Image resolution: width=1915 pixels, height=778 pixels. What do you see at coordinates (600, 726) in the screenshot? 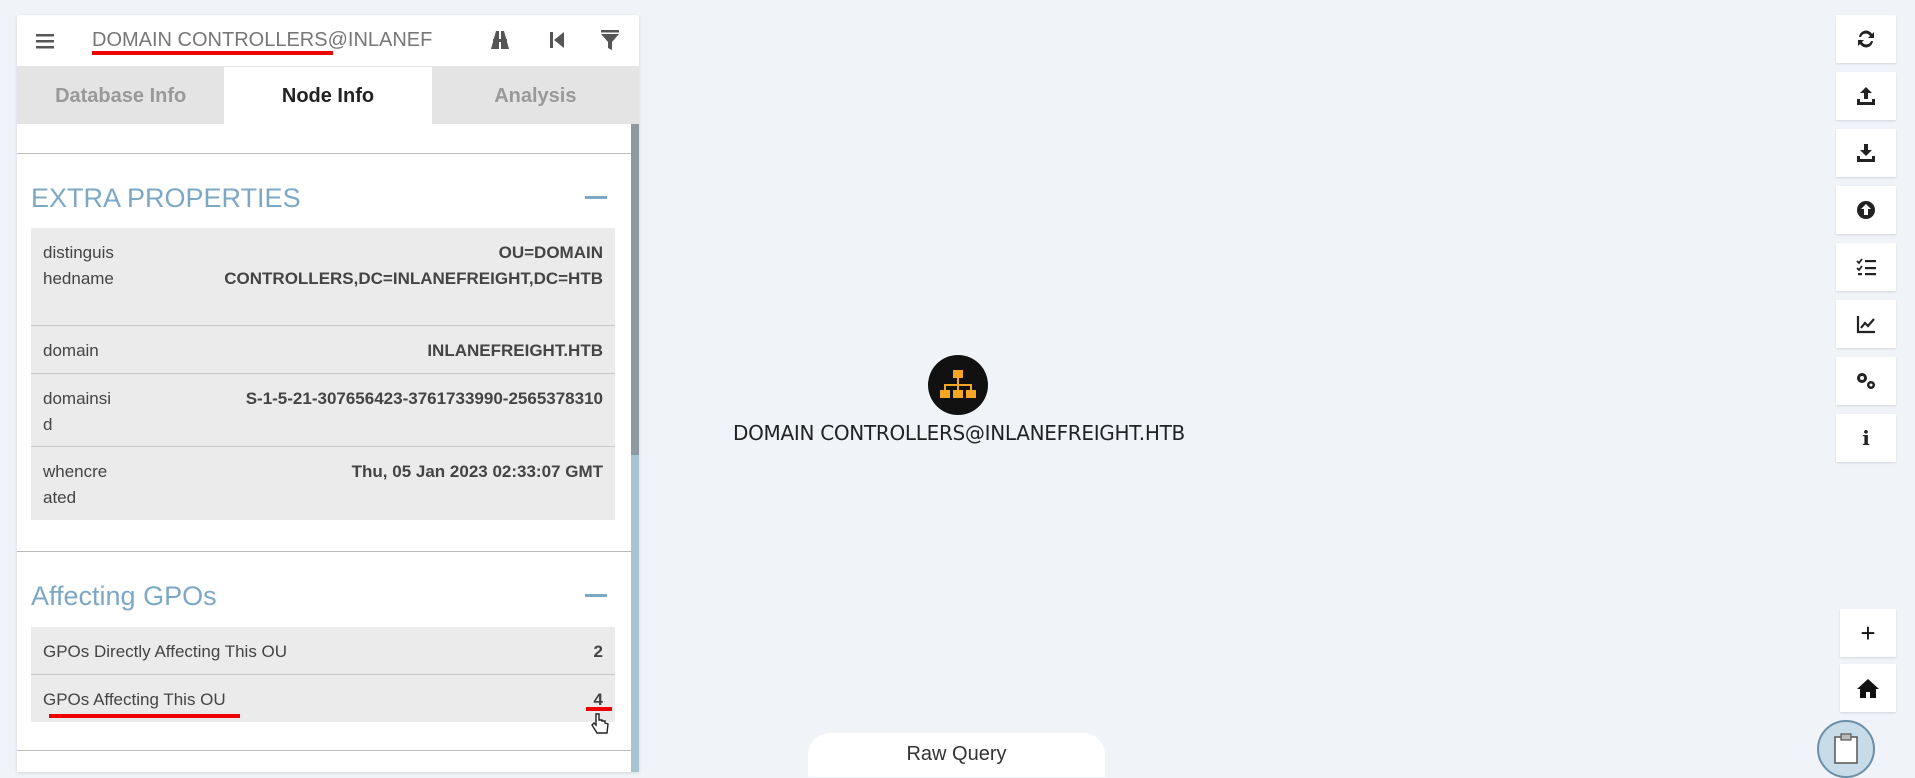
I see `hand-cursor-icon` at bounding box center [600, 726].